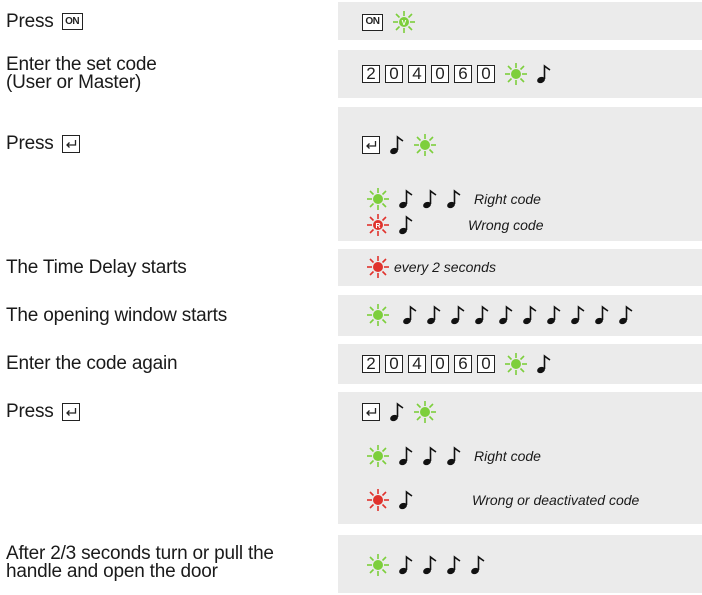 The height and width of the screenshot is (595, 702). What do you see at coordinates (506, 225) in the screenshot?
I see `wrong-code-caption: Wrong code` at bounding box center [506, 225].